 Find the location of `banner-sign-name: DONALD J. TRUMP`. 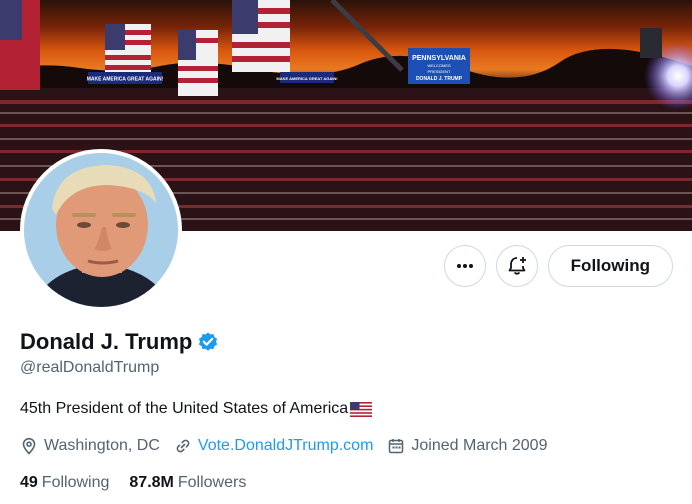

banner-sign-name: DONALD J. TRUMP is located at coordinates (439, 79).